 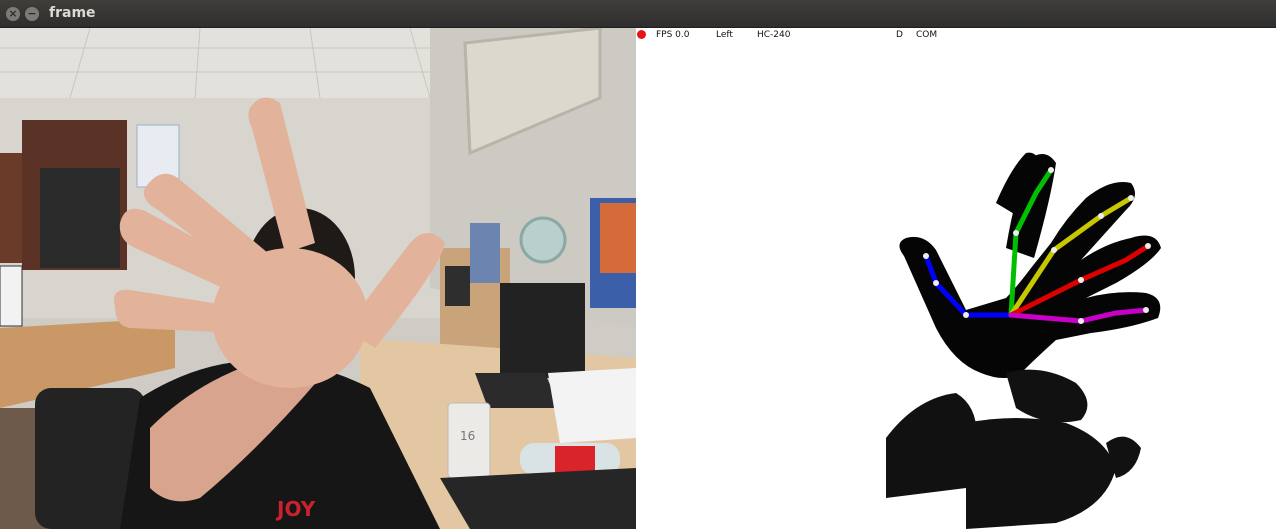 What do you see at coordinates (1030, 265) in the screenshot?
I see `hand-silhouette` at bounding box center [1030, 265].